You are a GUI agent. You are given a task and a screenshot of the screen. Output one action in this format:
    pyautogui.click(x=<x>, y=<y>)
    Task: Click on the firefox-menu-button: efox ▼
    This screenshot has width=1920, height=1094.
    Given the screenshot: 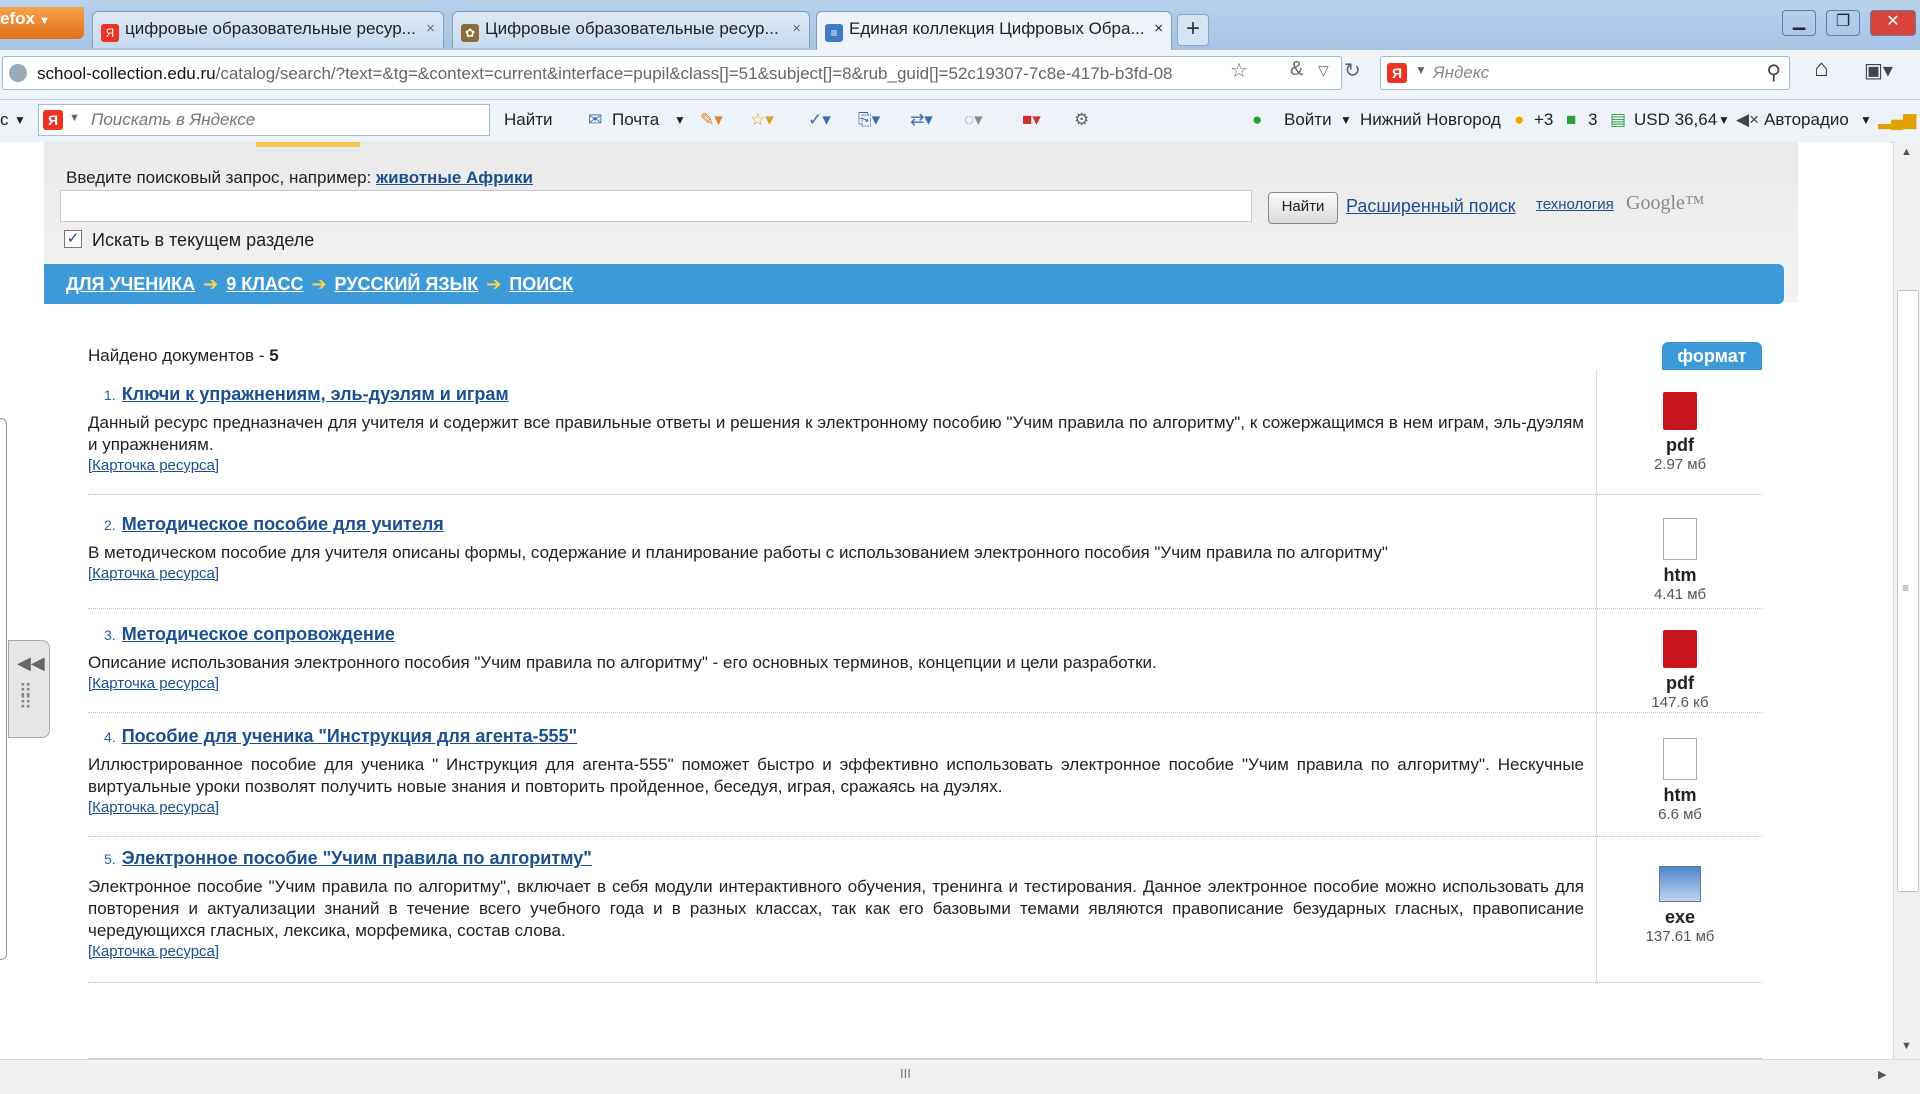 What is the action you would take?
    pyautogui.click(x=42, y=23)
    